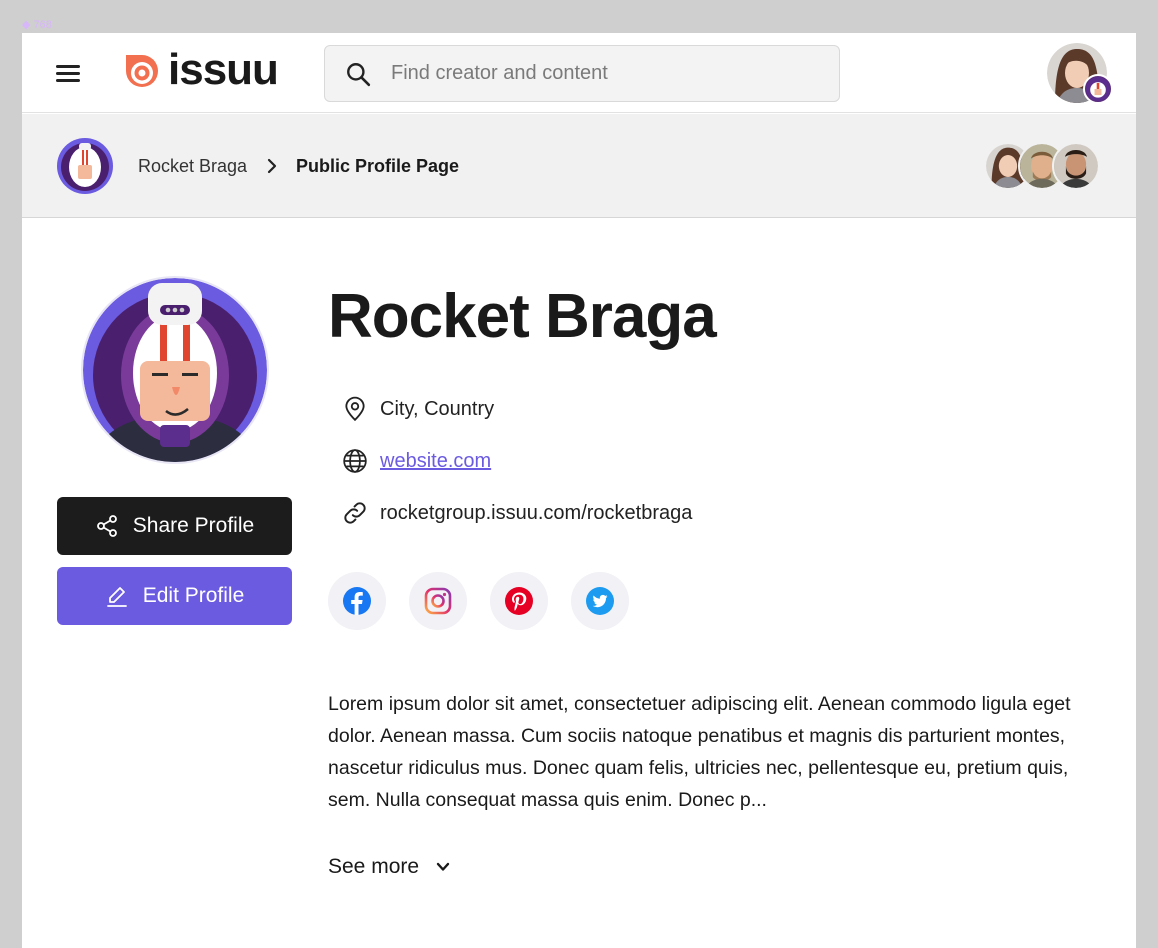 This screenshot has height=948, width=1158. I want to click on chevron-down-icon, so click(443, 866).